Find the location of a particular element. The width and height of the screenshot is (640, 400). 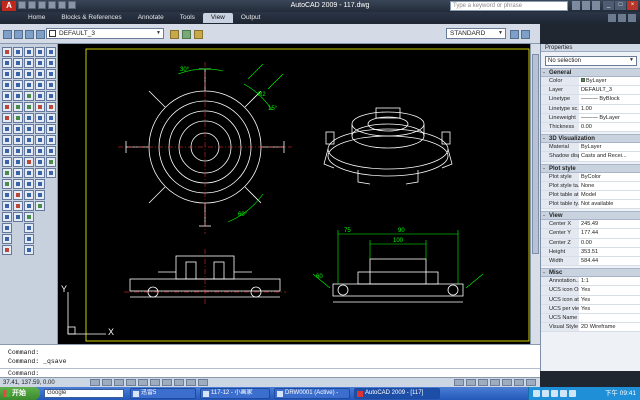

list-icon is located at coordinates (51, 85).